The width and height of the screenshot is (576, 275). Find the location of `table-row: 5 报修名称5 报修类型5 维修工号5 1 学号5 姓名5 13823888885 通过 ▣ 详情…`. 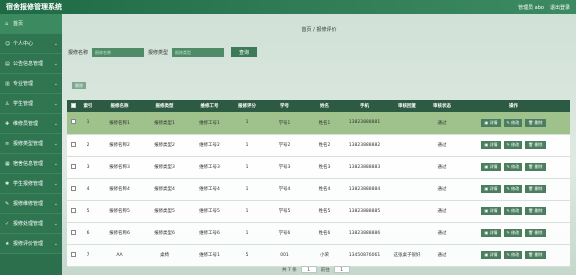

table-row: 5 报修名称5 报修类型5 维修工号5 1 学号5 姓名5 13823888885 通过 ▣ 详情… is located at coordinates (318, 211).